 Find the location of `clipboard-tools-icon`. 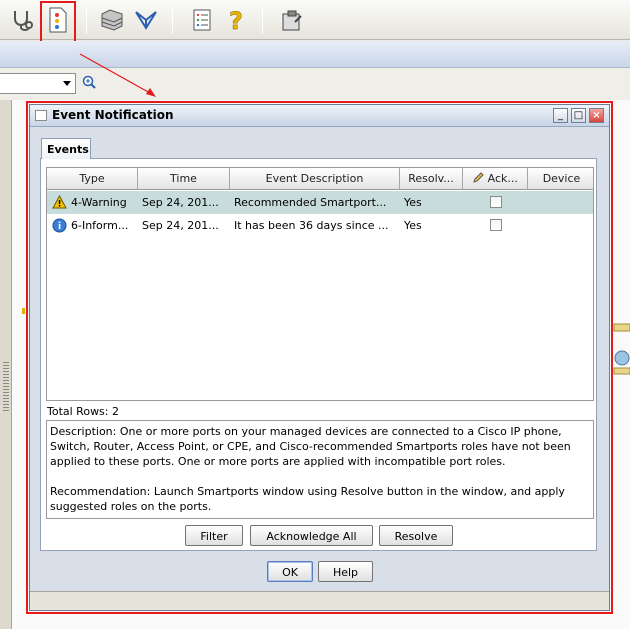

clipboard-tools-icon is located at coordinates (292, 20).